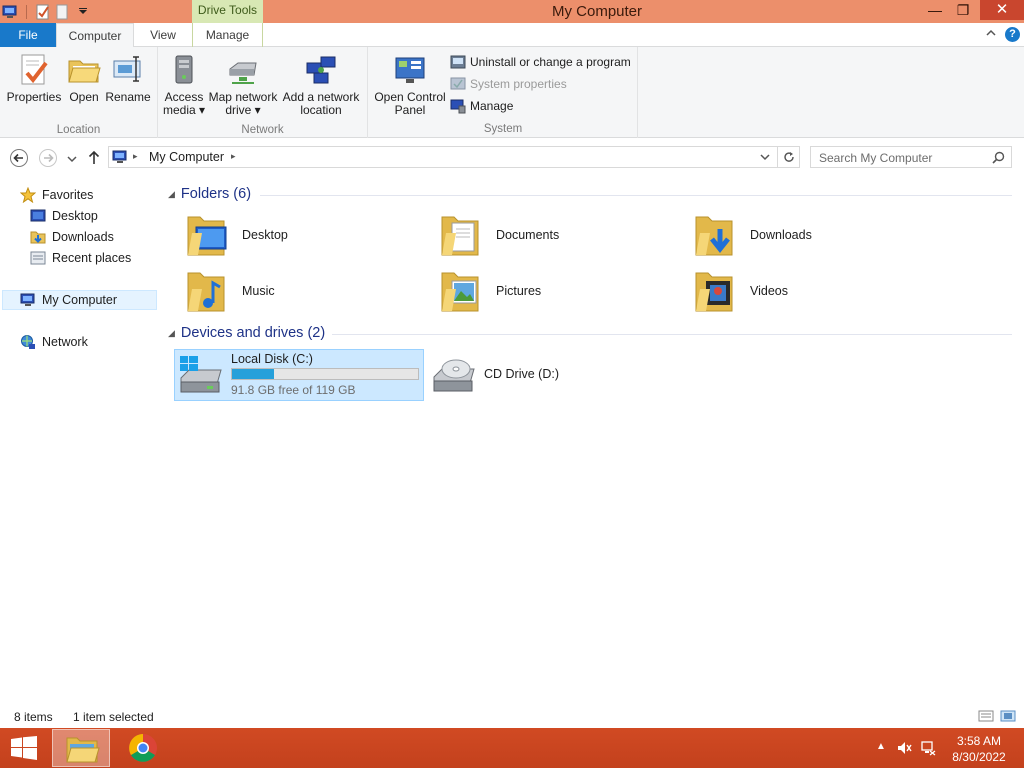 This screenshot has height=768, width=1024. I want to click on restore-button: ❐, so click(963, 10).